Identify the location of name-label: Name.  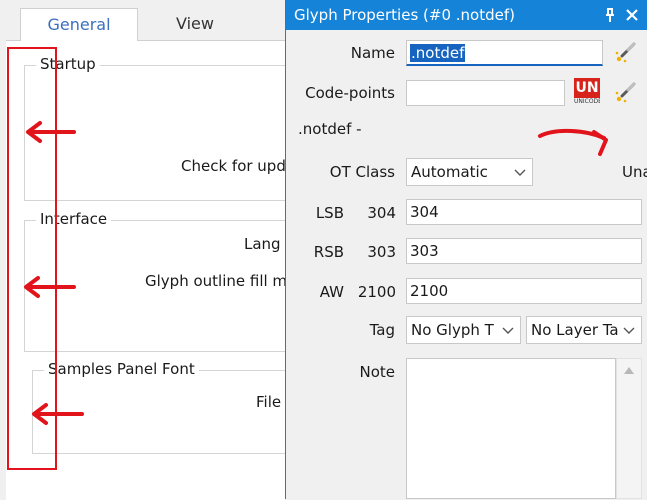
(372, 53).